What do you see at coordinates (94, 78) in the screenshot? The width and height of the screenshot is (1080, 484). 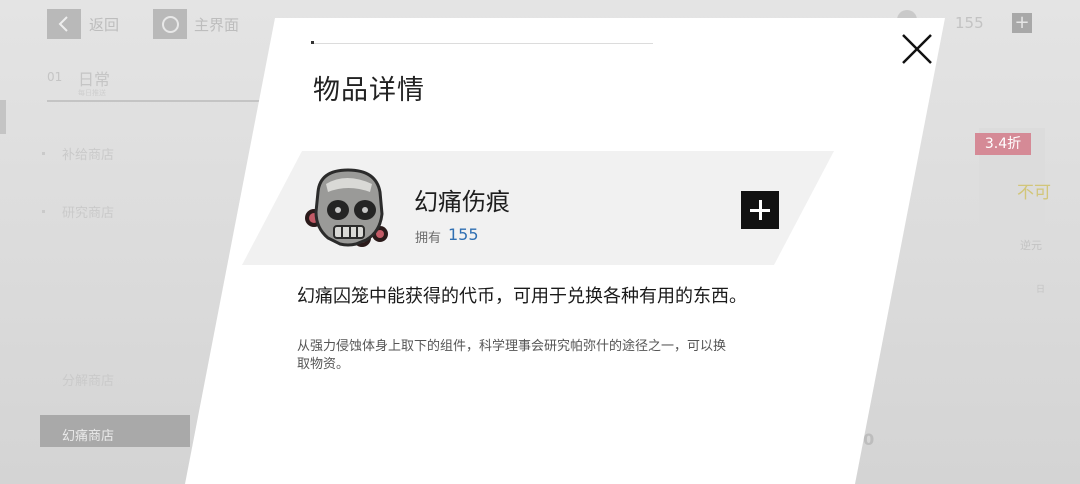 I see `tab-daily: 日常` at bounding box center [94, 78].